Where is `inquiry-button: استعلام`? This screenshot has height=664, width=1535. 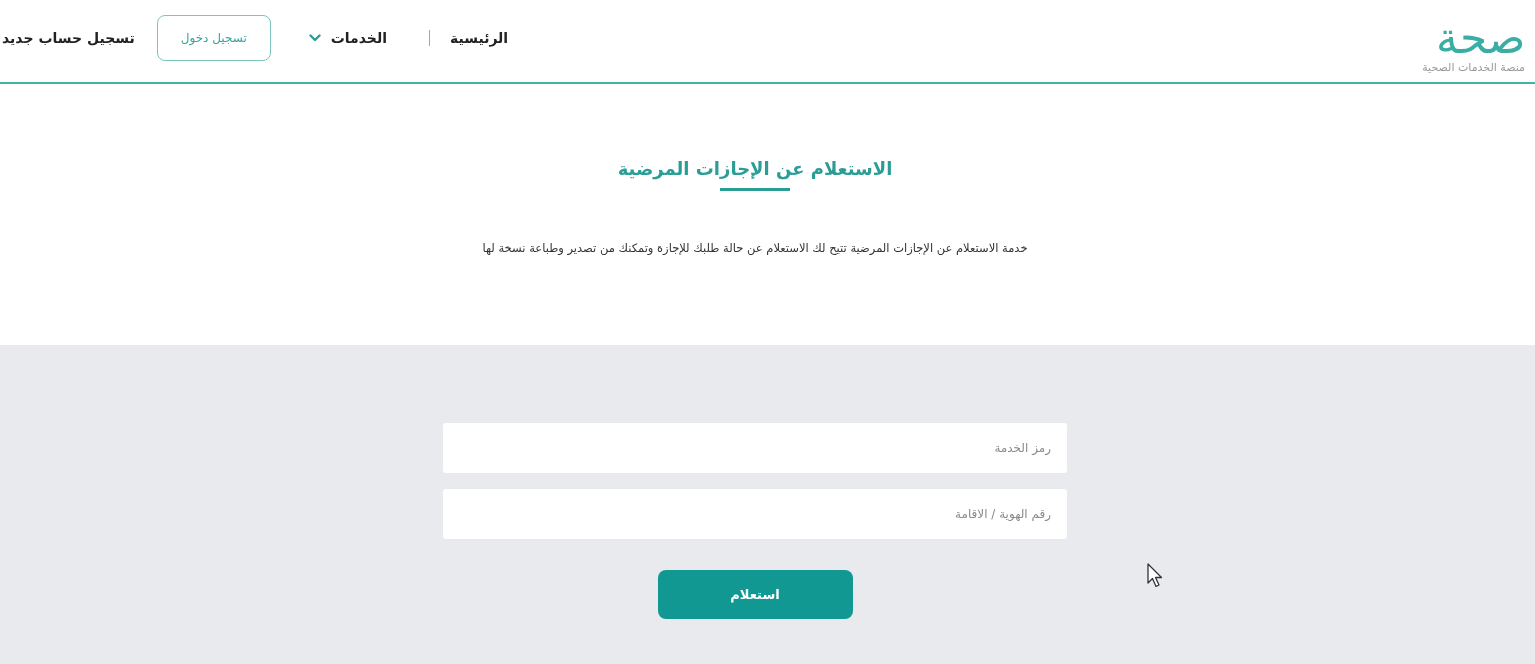
inquiry-button: استعلام is located at coordinates (755, 594).